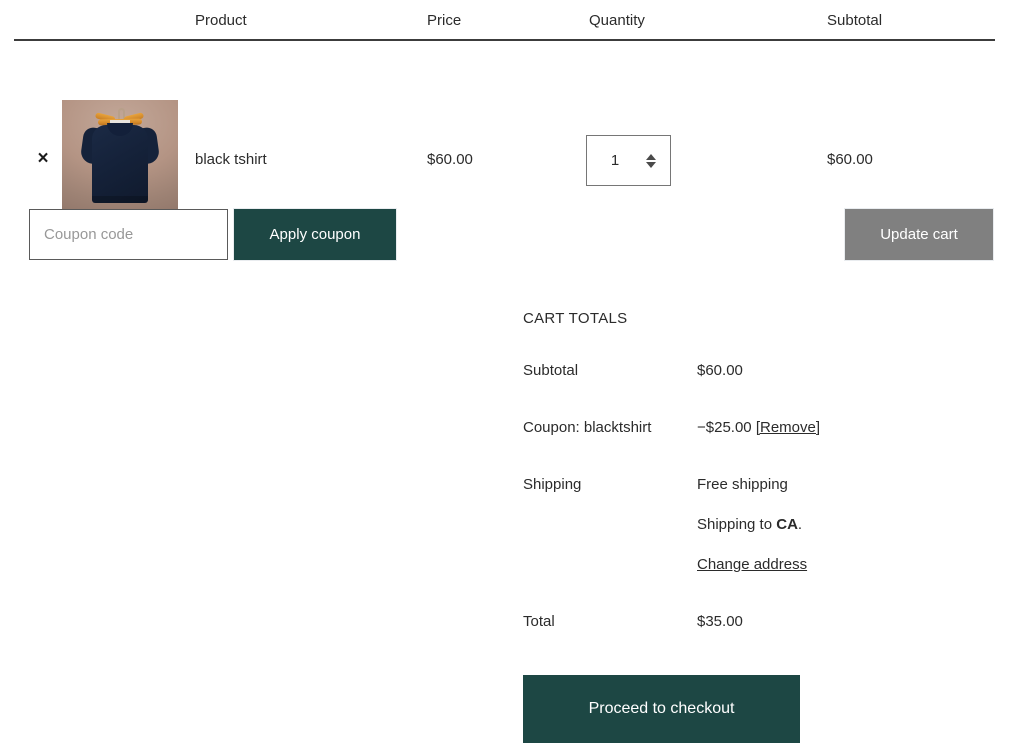  Describe the element at coordinates (617, 20) in the screenshot. I see `column-header-quantity: Quantity` at that location.